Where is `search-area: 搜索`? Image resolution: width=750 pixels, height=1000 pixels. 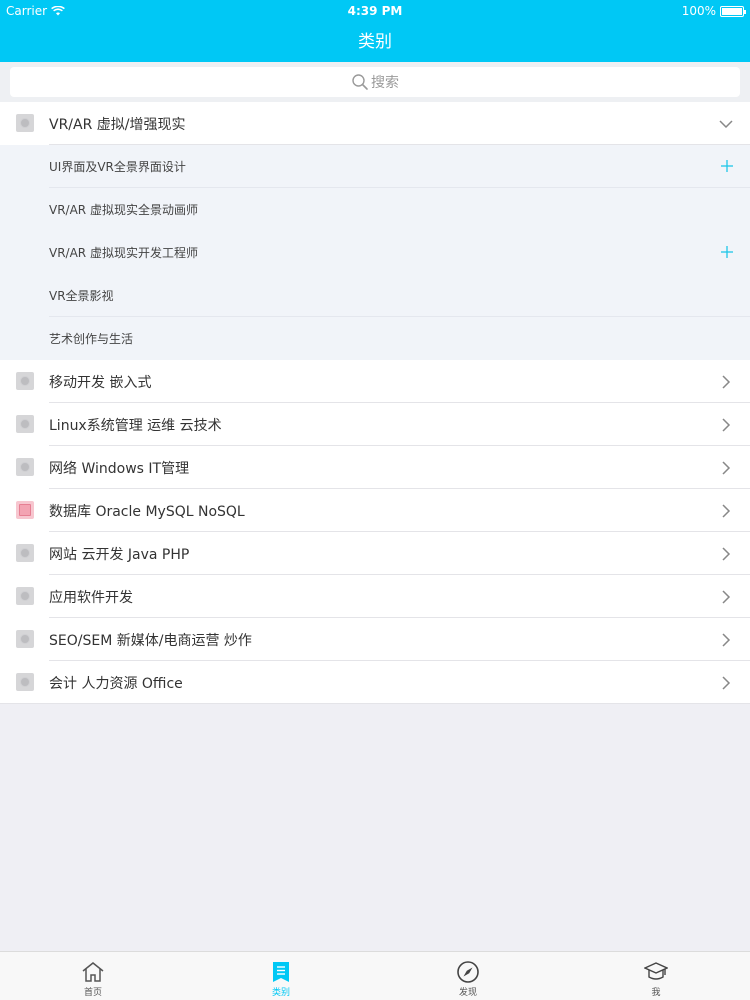
search-area: 搜索 is located at coordinates (375, 82).